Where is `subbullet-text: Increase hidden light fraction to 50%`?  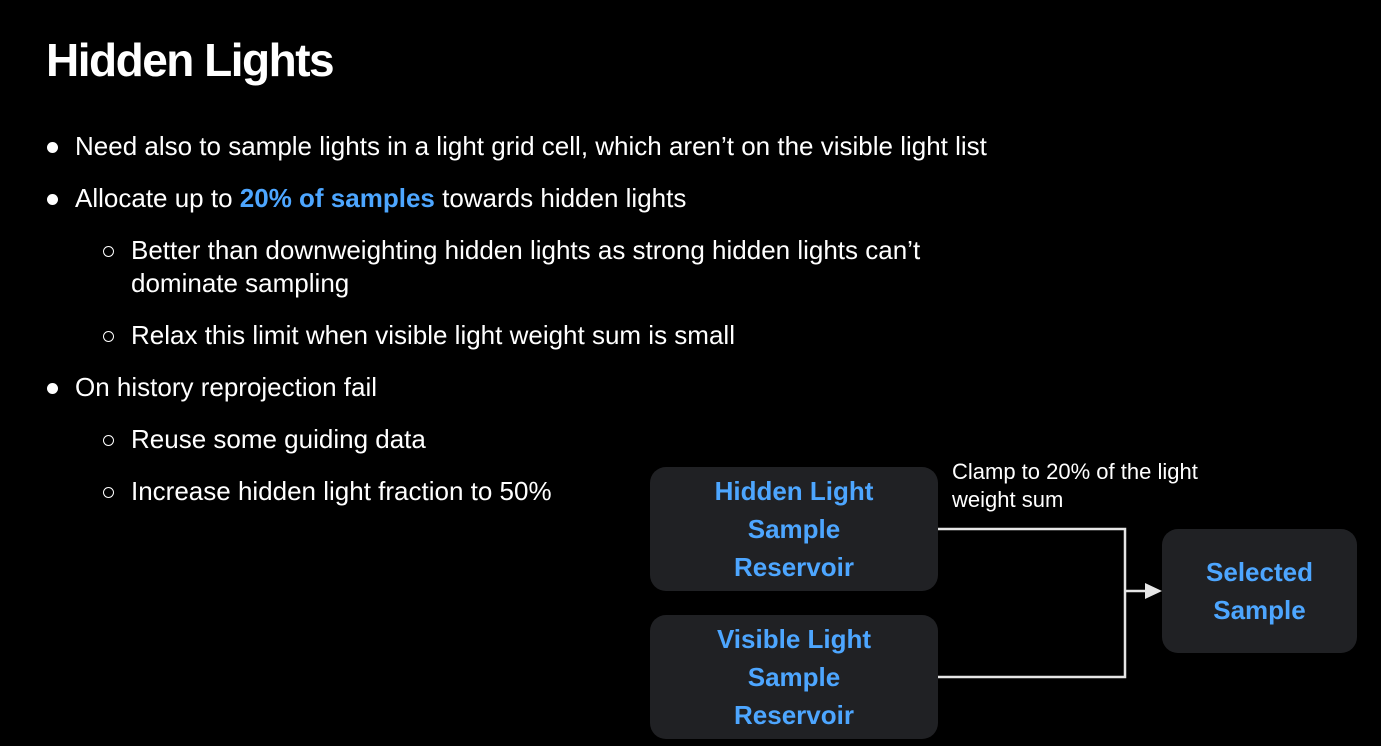 subbullet-text: Increase hidden light fraction to 50% is located at coordinates (341, 491).